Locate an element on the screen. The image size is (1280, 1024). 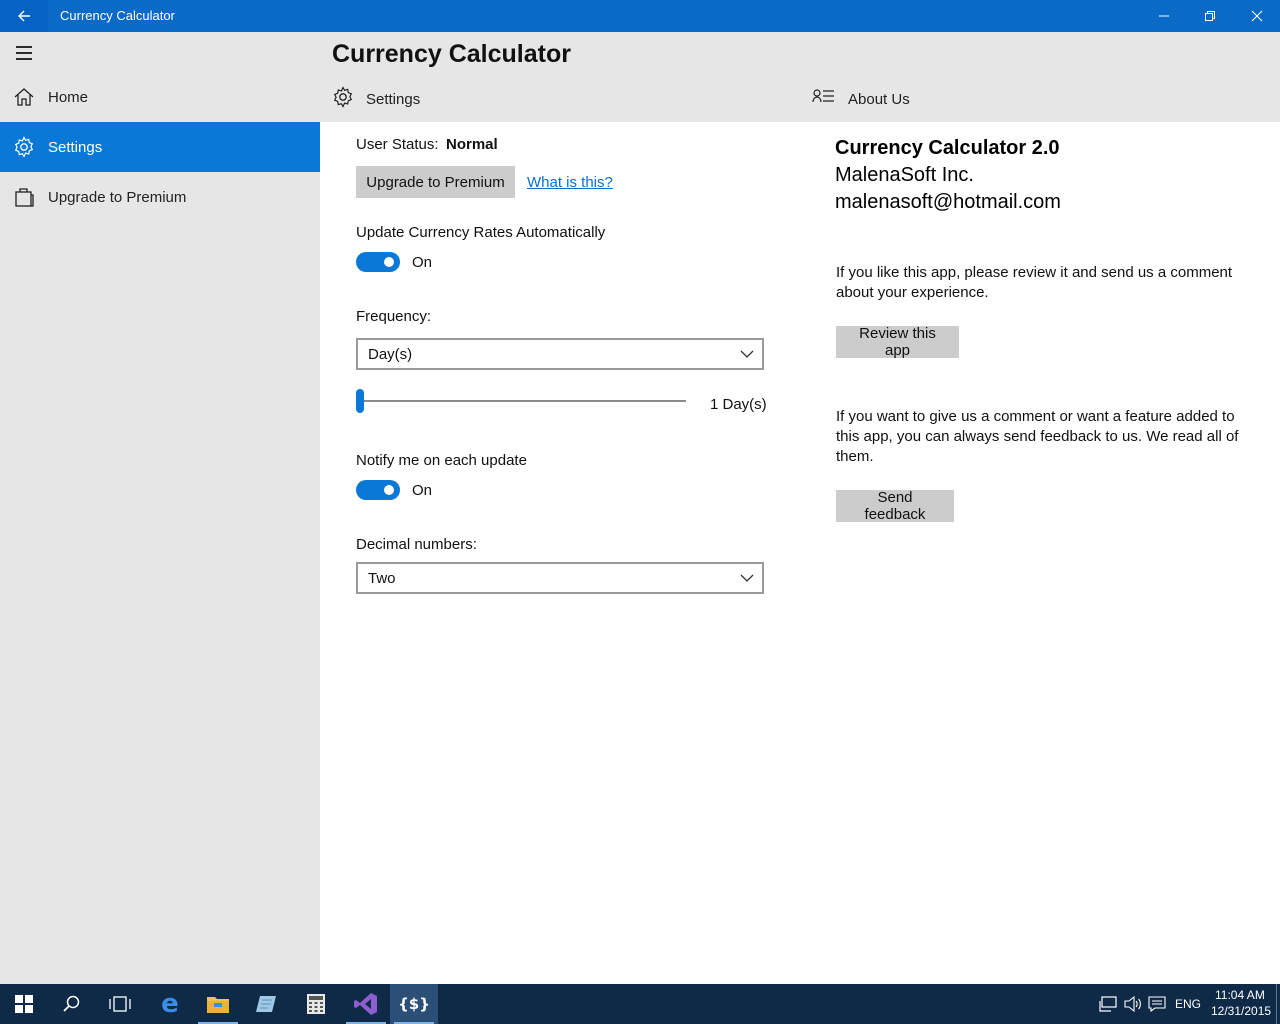
back-button is located at coordinates (24, 16).